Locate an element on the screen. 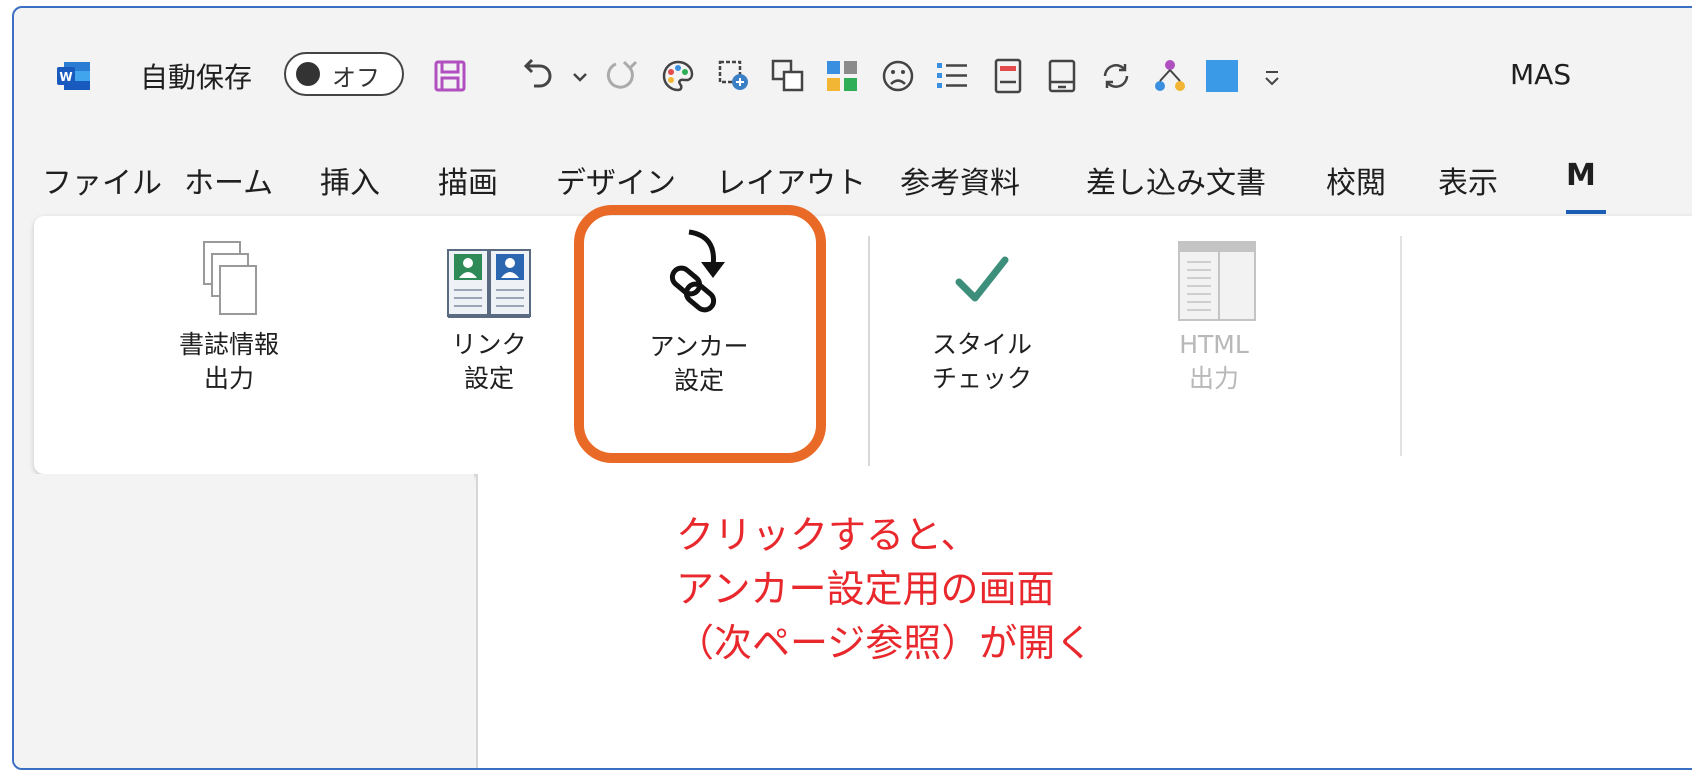  bibliography-export-label-1: 書誌情報 is located at coordinates (228, 344).